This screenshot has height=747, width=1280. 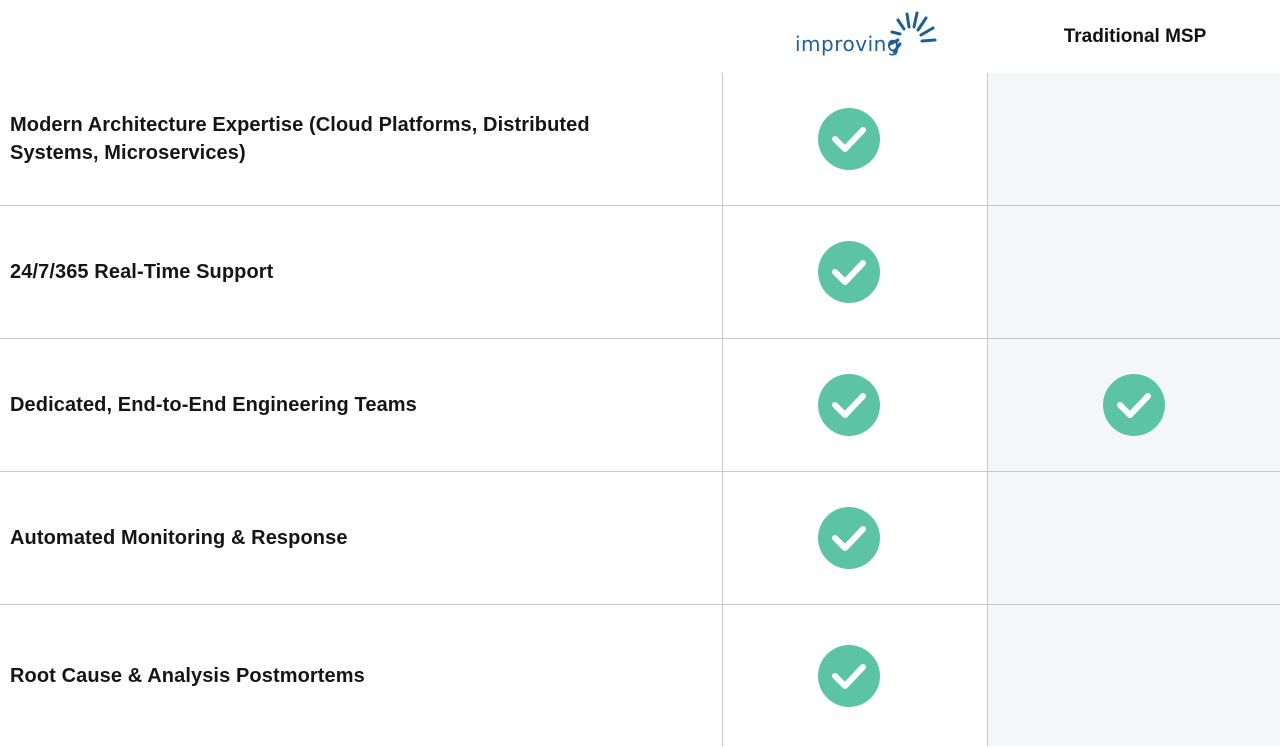 I want to click on feature-cell: 24/7/365 Real-Time Support, so click(x=361, y=272).